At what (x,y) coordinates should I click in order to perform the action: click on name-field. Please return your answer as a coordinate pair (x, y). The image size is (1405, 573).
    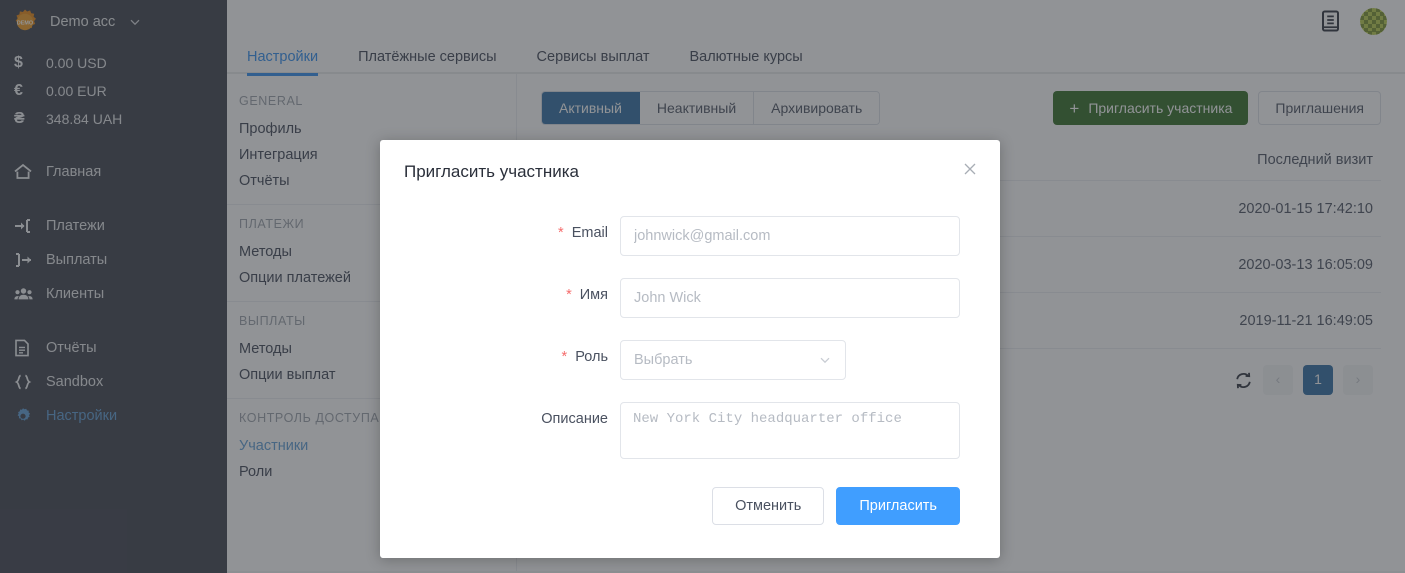
    Looking at the image, I should click on (790, 298).